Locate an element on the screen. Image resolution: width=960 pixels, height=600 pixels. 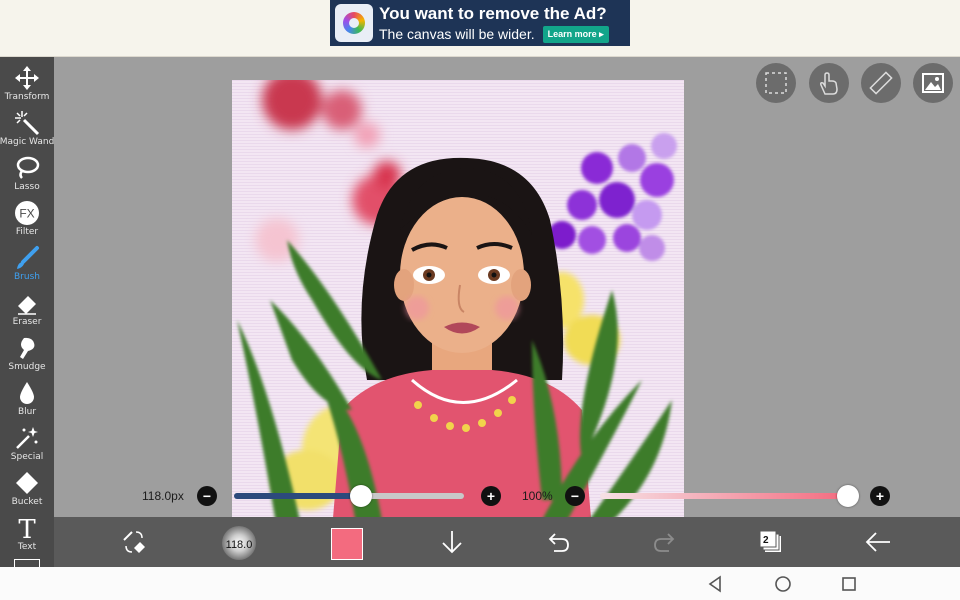
color-swatch-button is located at coordinates (347, 544).